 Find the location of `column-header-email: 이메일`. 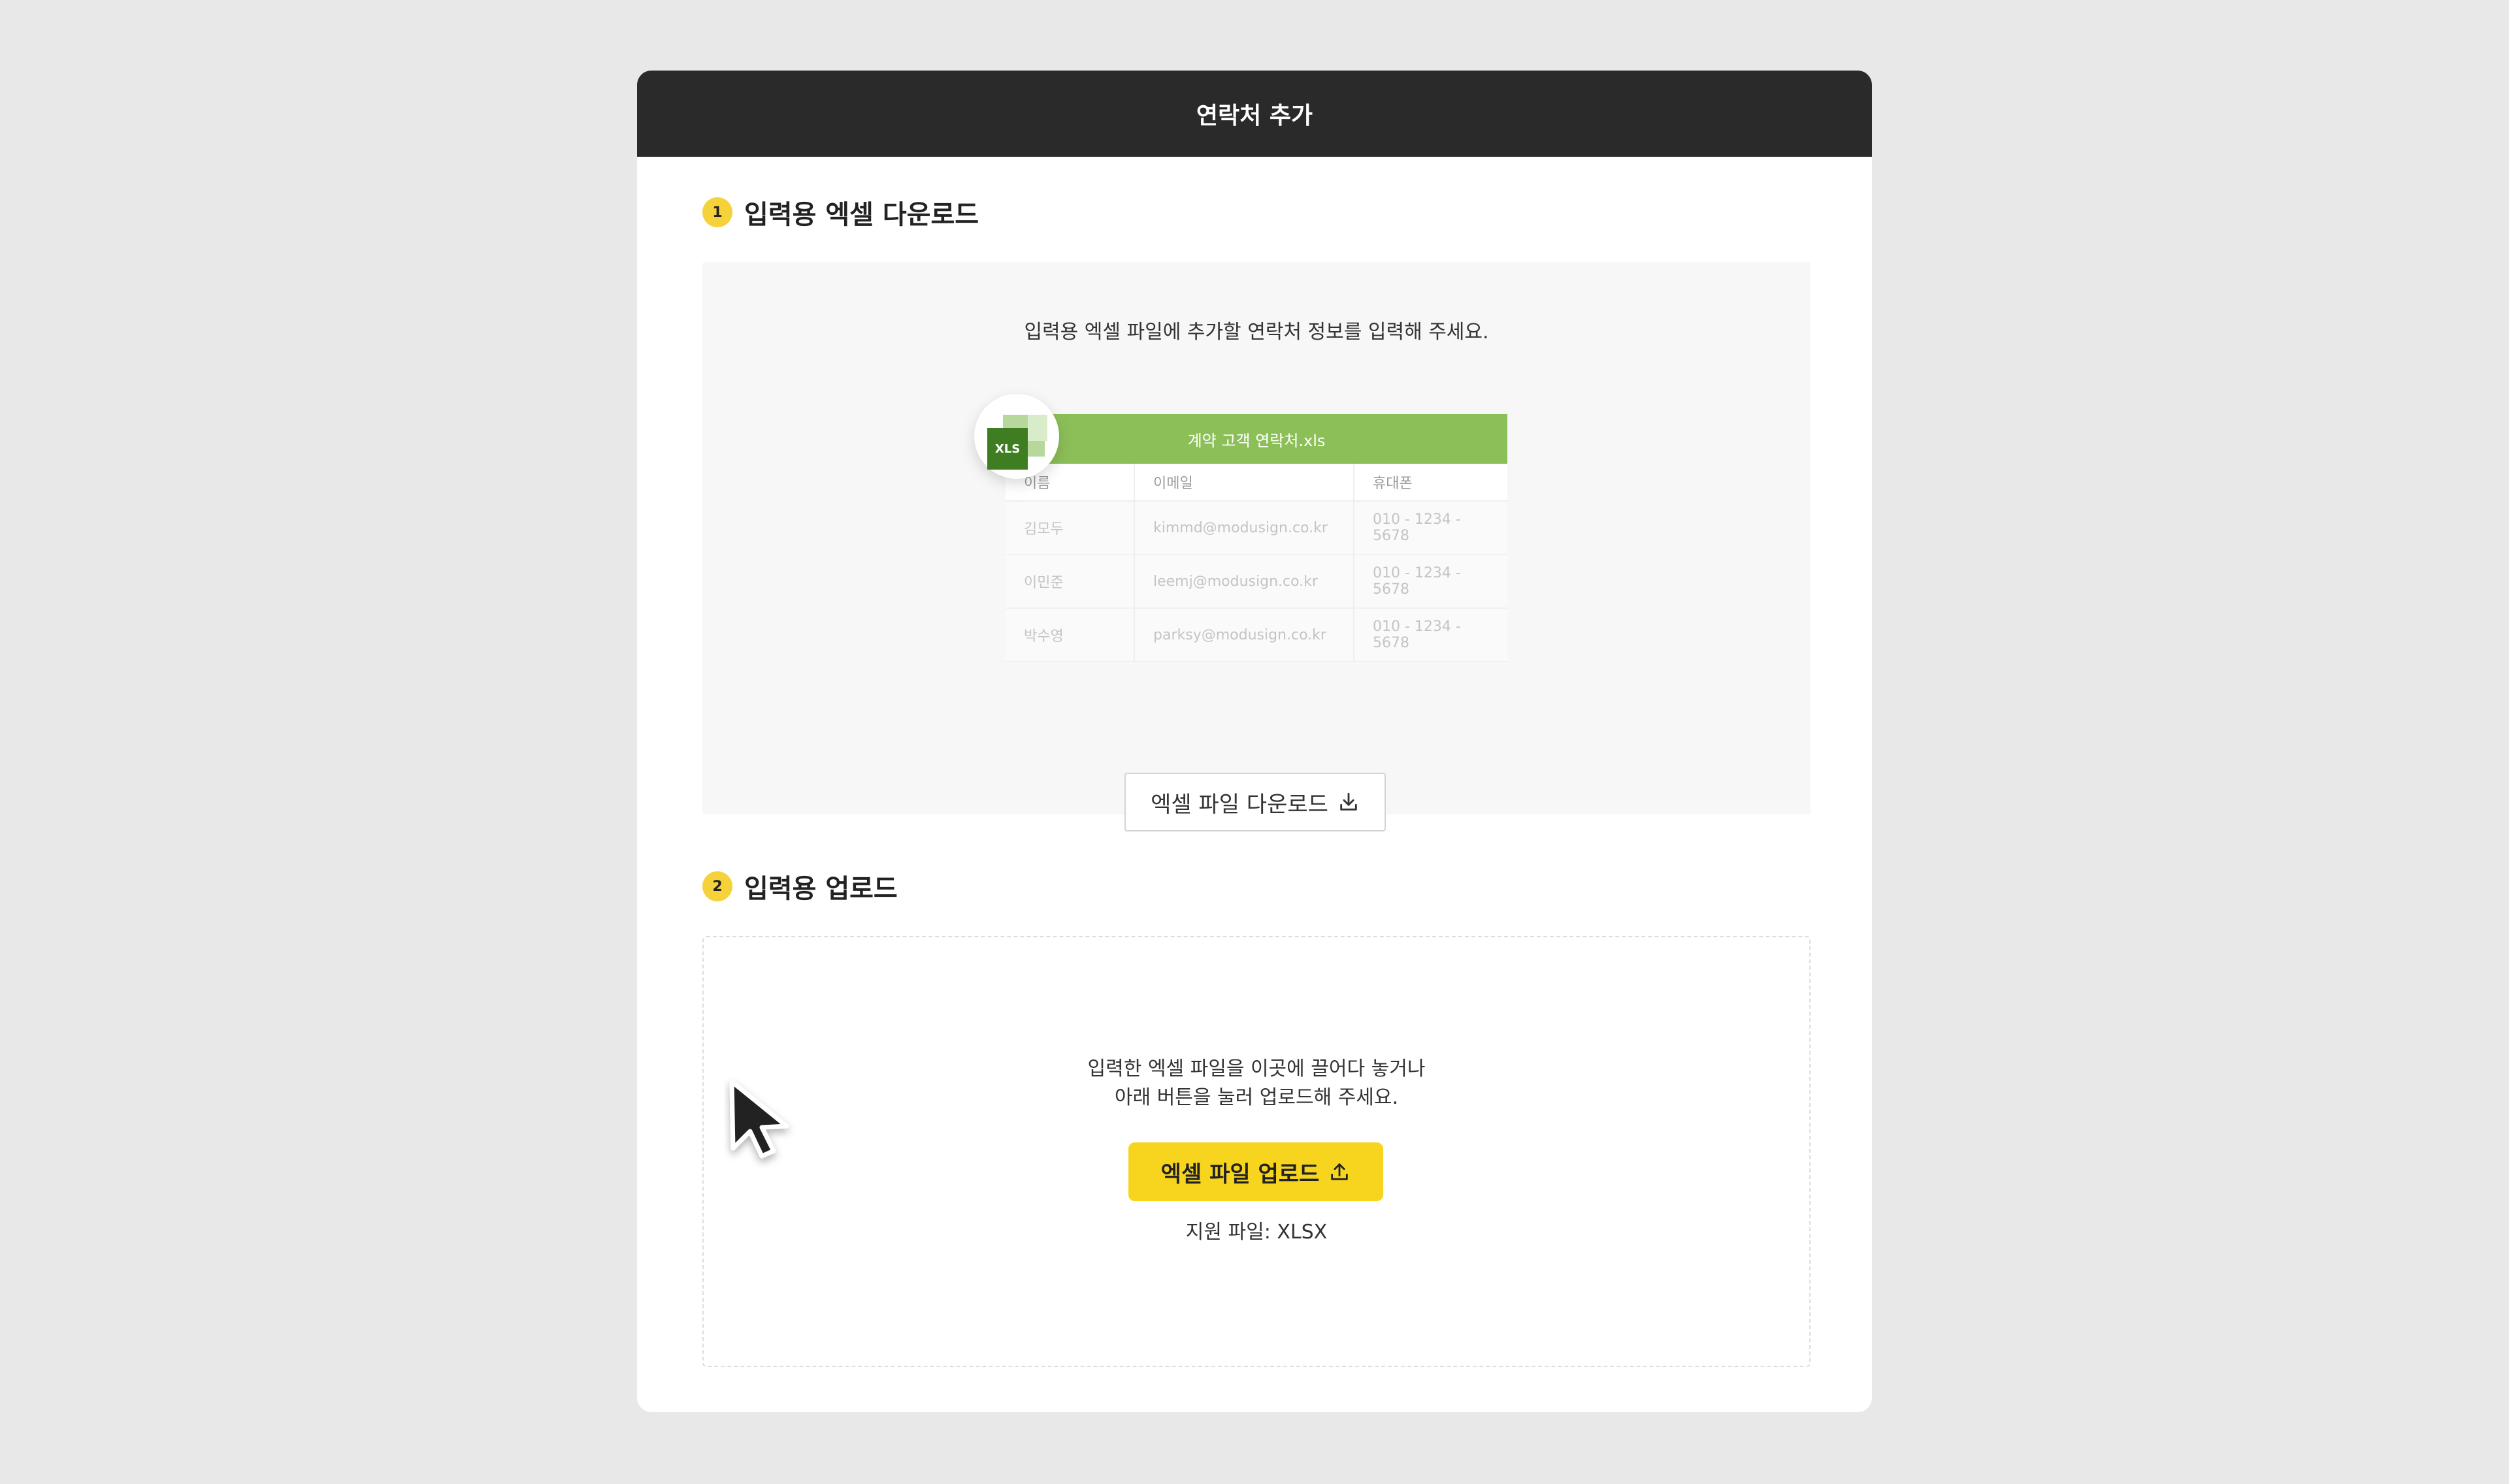

column-header-email: 이메일 is located at coordinates (1244, 483).